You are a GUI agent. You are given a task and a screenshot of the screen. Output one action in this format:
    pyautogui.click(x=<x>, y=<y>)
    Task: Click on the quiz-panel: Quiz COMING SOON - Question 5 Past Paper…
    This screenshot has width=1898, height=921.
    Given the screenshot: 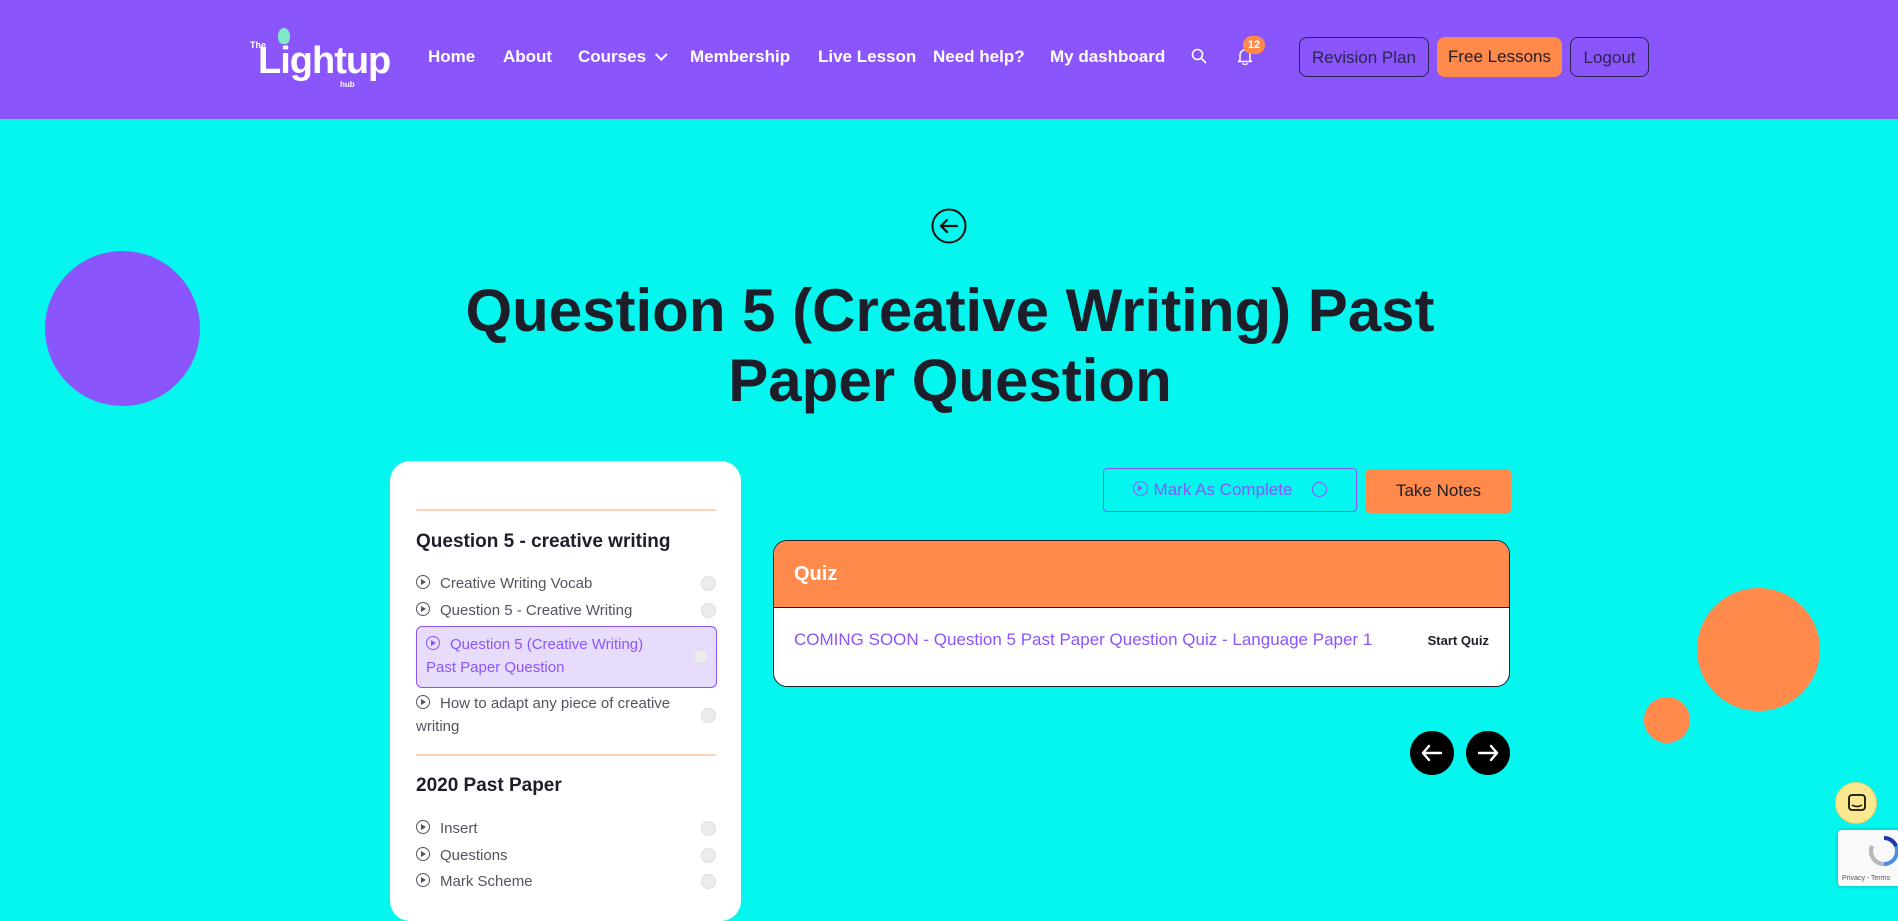 What is the action you would take?
    pyautogui.click(x=1141, y=613)
    